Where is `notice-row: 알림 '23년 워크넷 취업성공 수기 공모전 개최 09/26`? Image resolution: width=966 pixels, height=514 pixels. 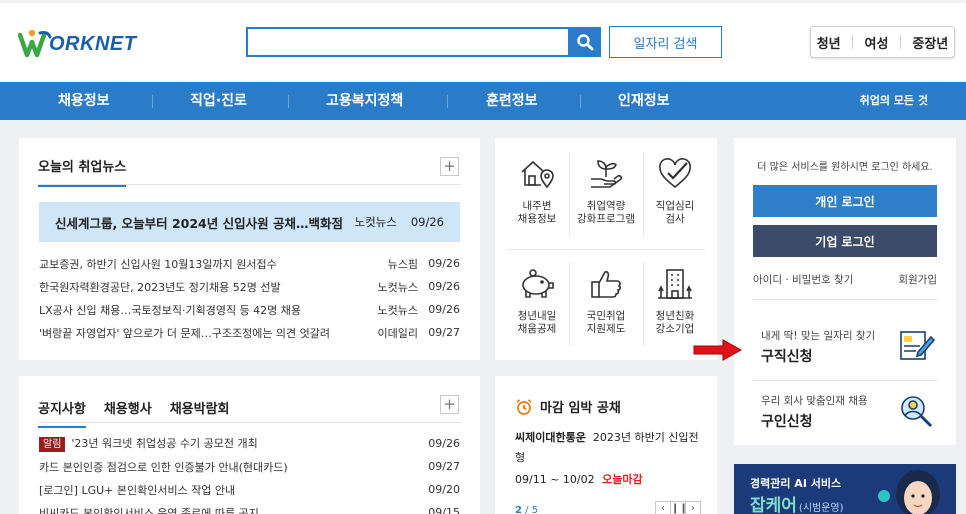 notice-row: 알림 '23년 워크넷 취업성공 수기 공모전 개최 09/26 is located at coordinates (249, 443).